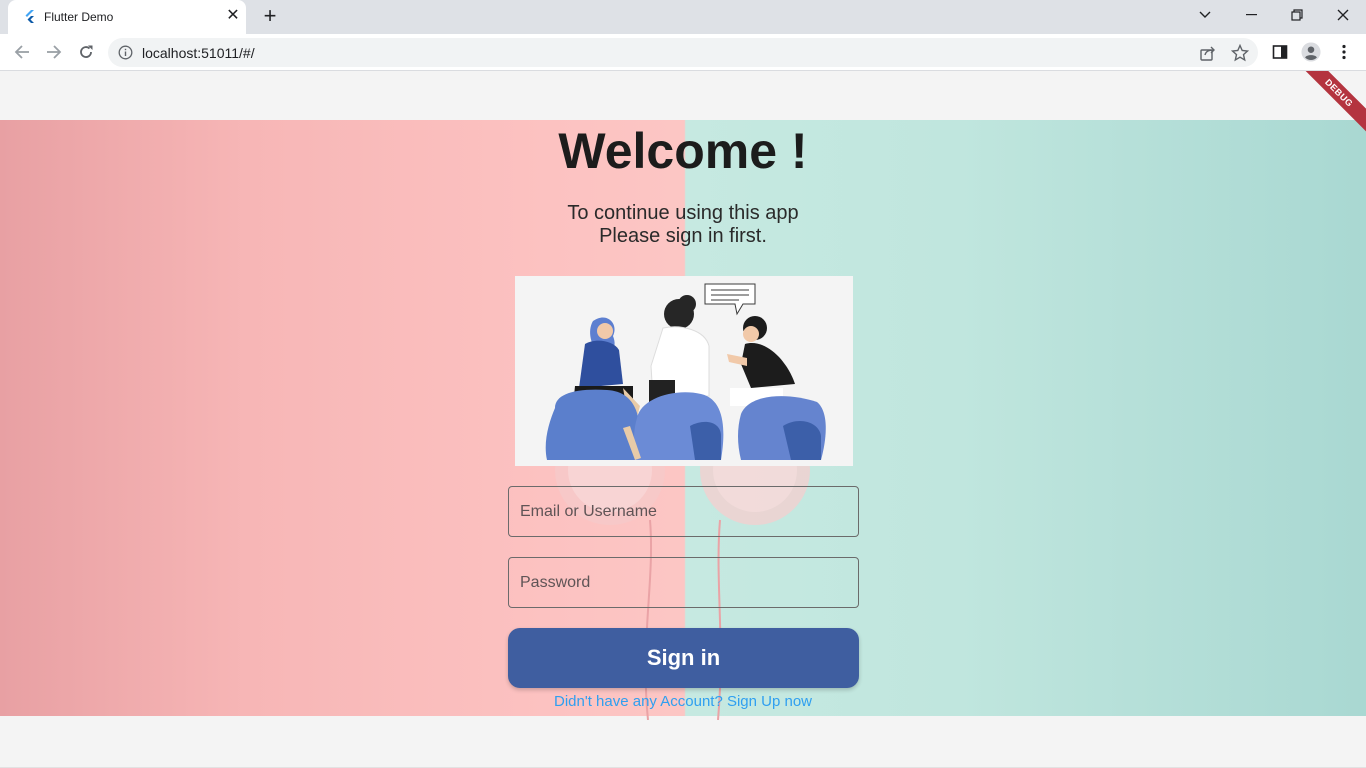 Image resolution: width=1366 pixels, height=768 pixels. Describe the element at coordinates (54, 52) in the screenshot. I see `forward-icon` at that location.